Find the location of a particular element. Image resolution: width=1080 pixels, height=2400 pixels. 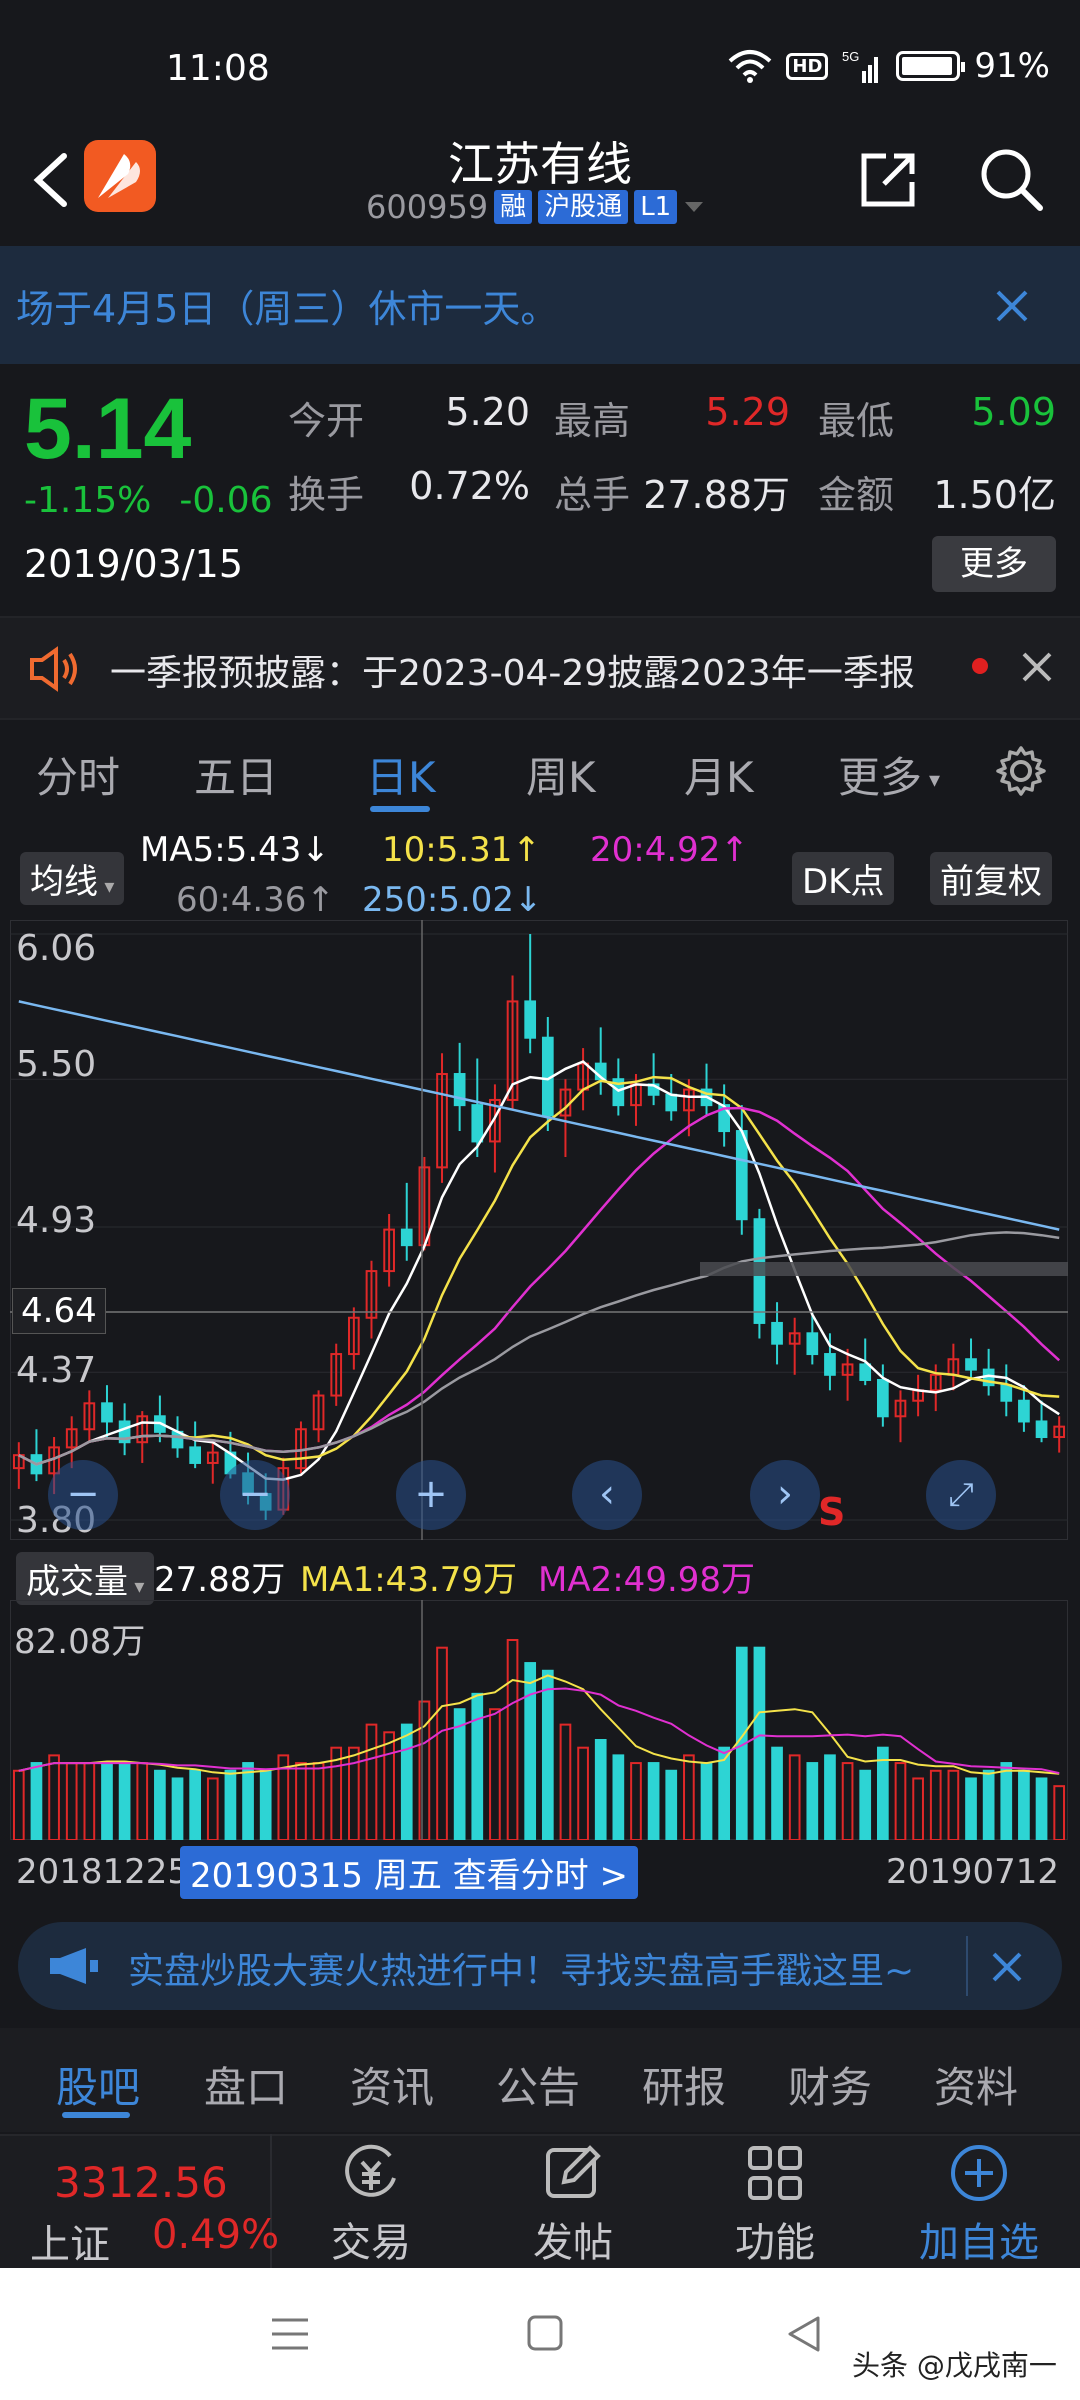

tab-five-day: 五日 is located at coordinates (236, 774).